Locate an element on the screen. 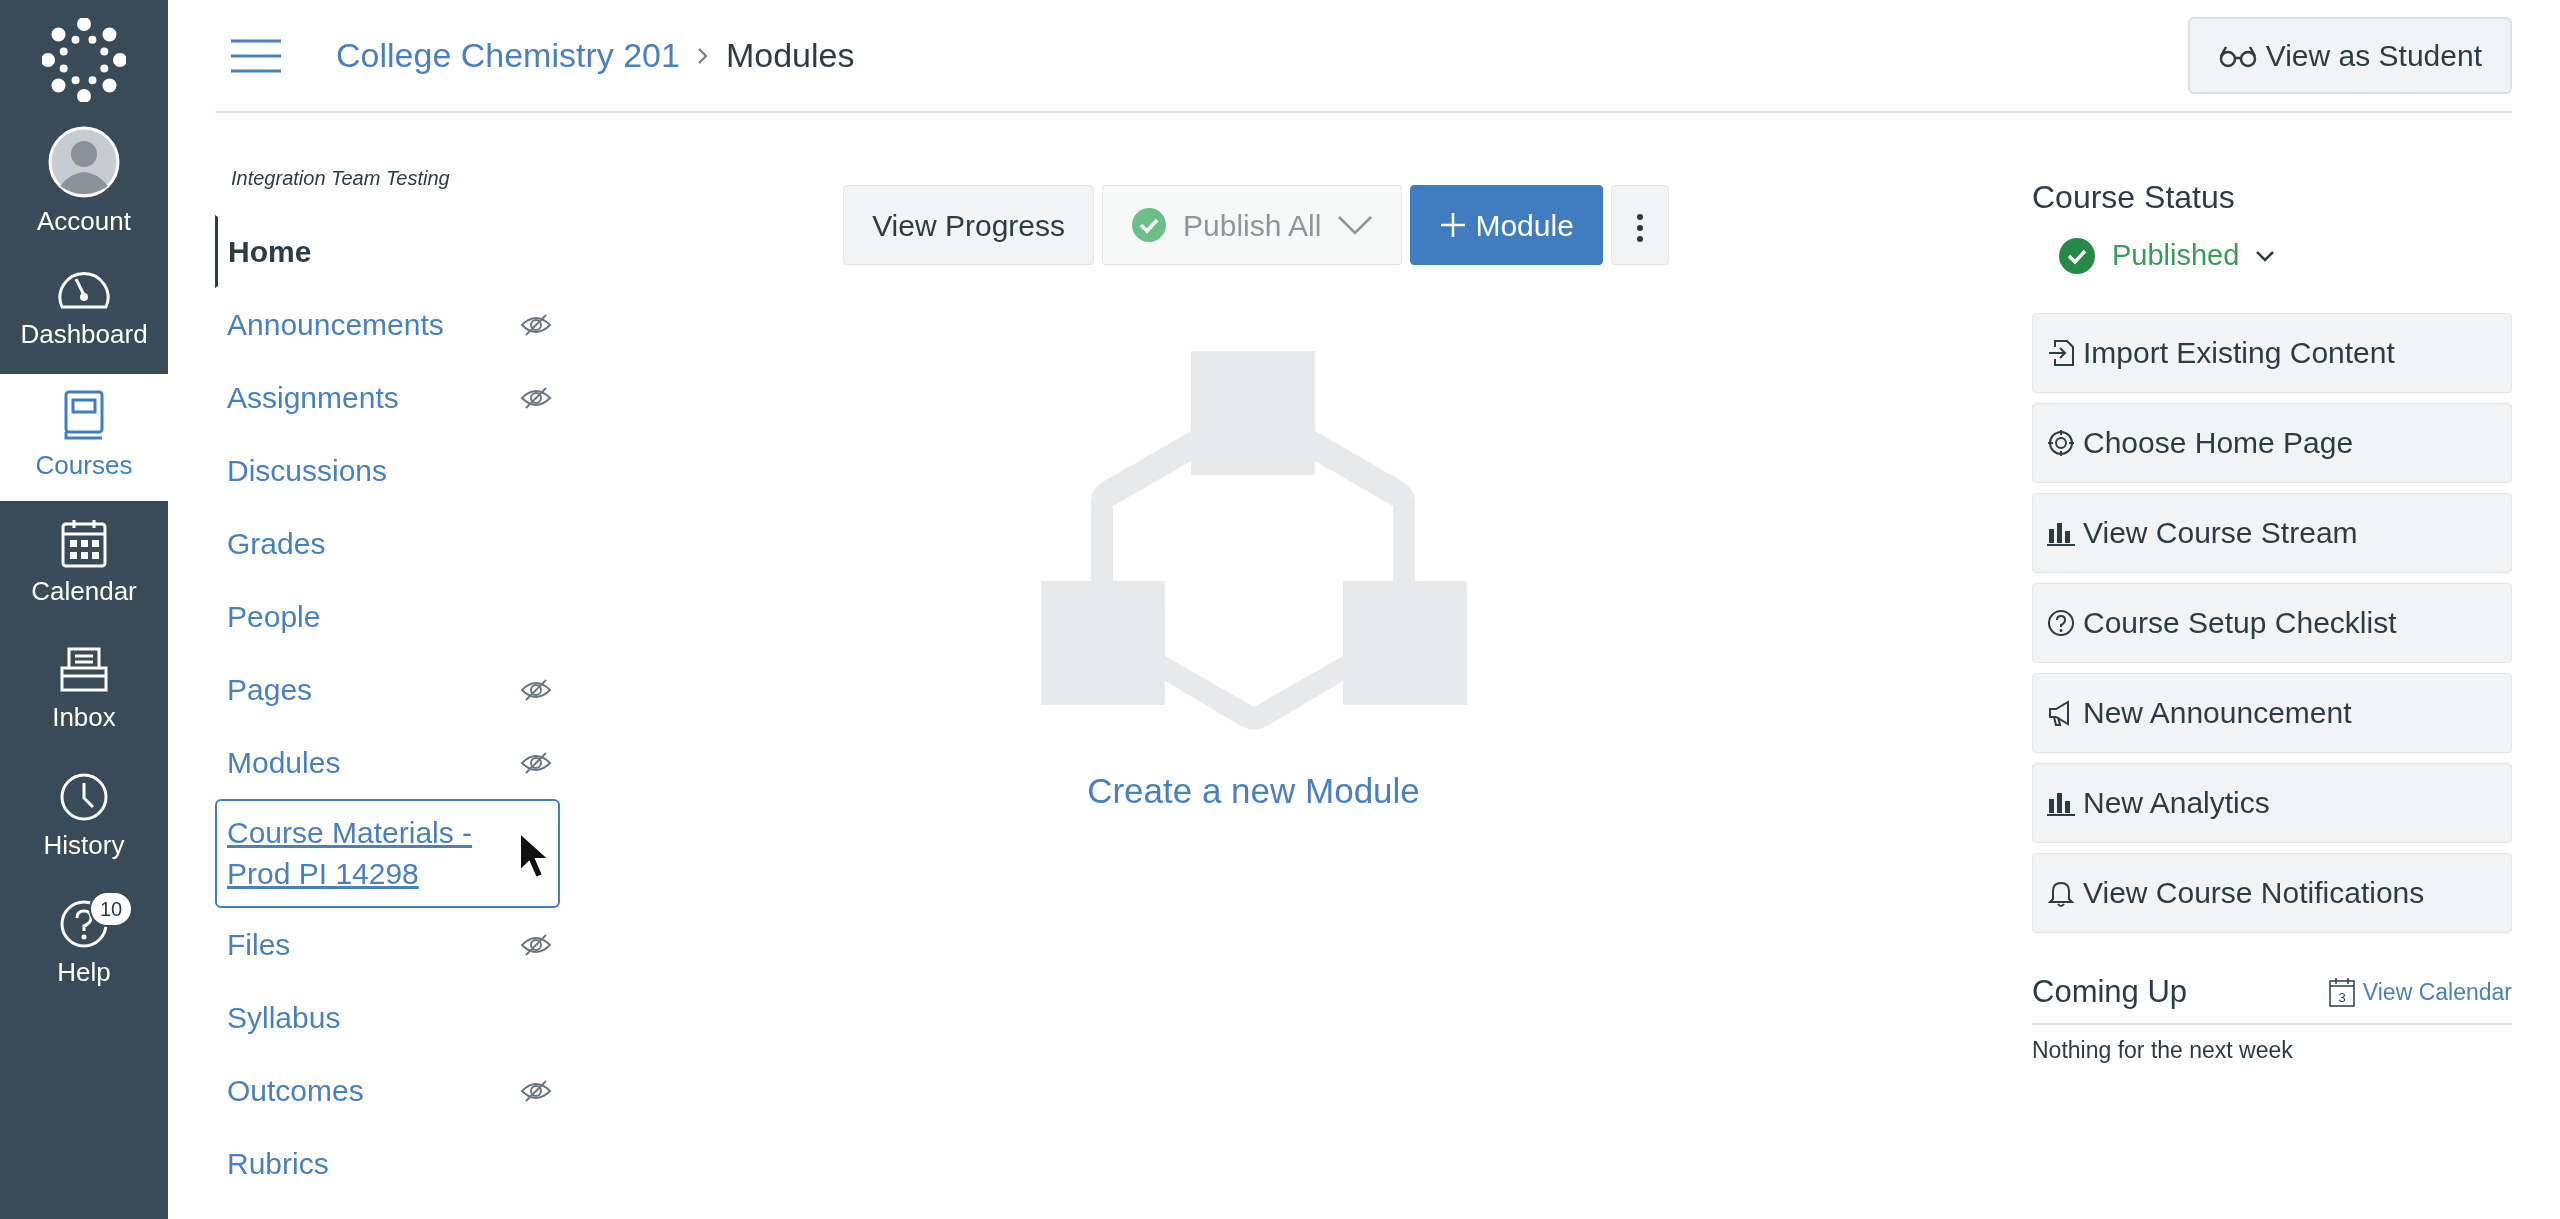 The image size is (2560, 1219). view-calendar-link: View Calendar is located at coordinates (2437, 991).